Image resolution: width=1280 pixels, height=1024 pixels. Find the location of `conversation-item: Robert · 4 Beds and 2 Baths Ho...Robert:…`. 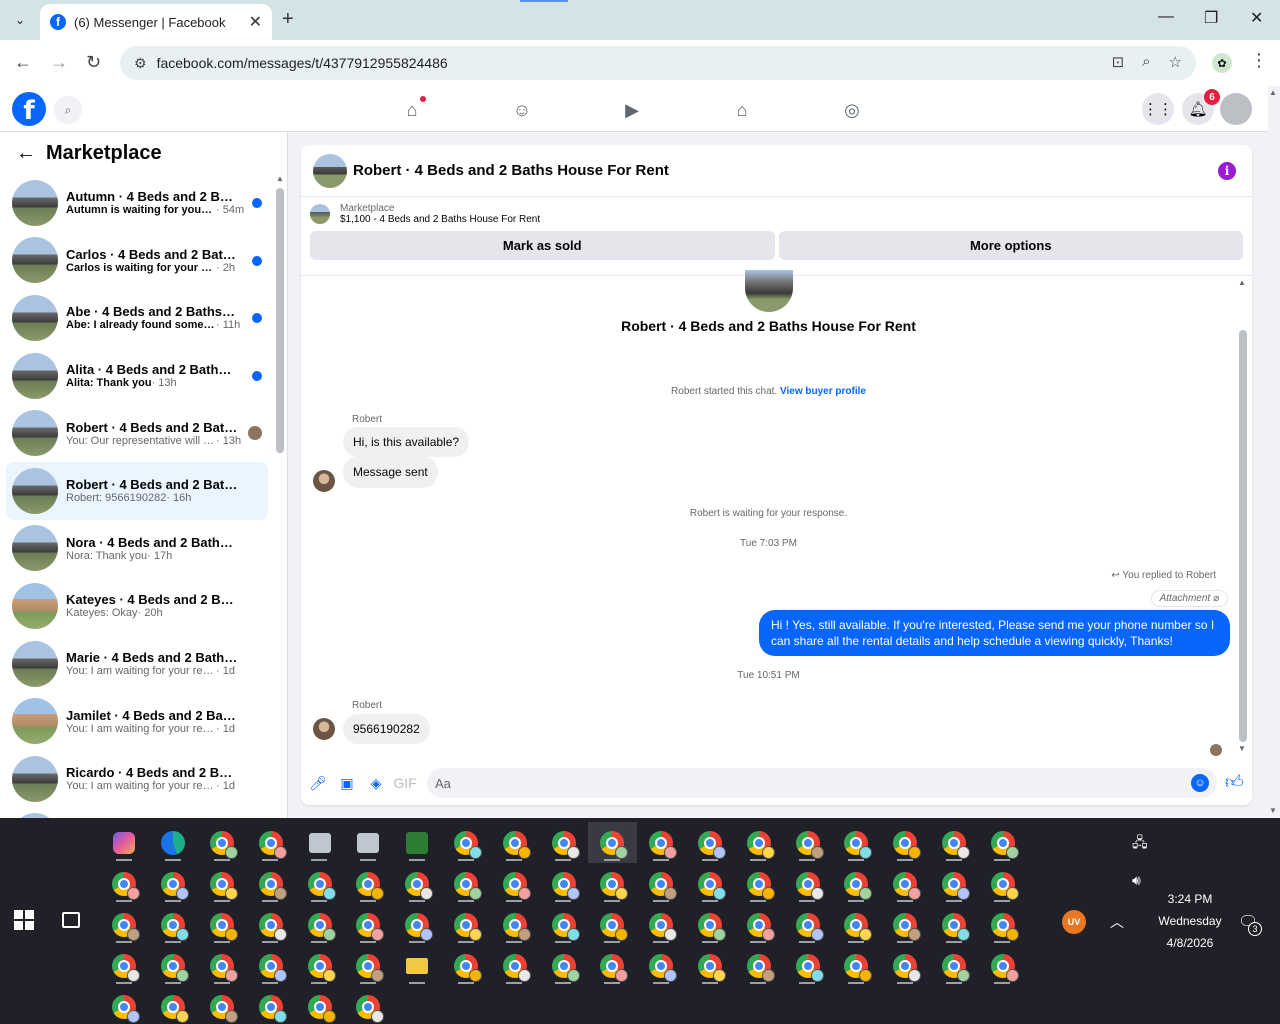

conversation-item: Robert · 4 Beds and 2 Baths Ho...Robert:… is located at coordinates (137, 490).